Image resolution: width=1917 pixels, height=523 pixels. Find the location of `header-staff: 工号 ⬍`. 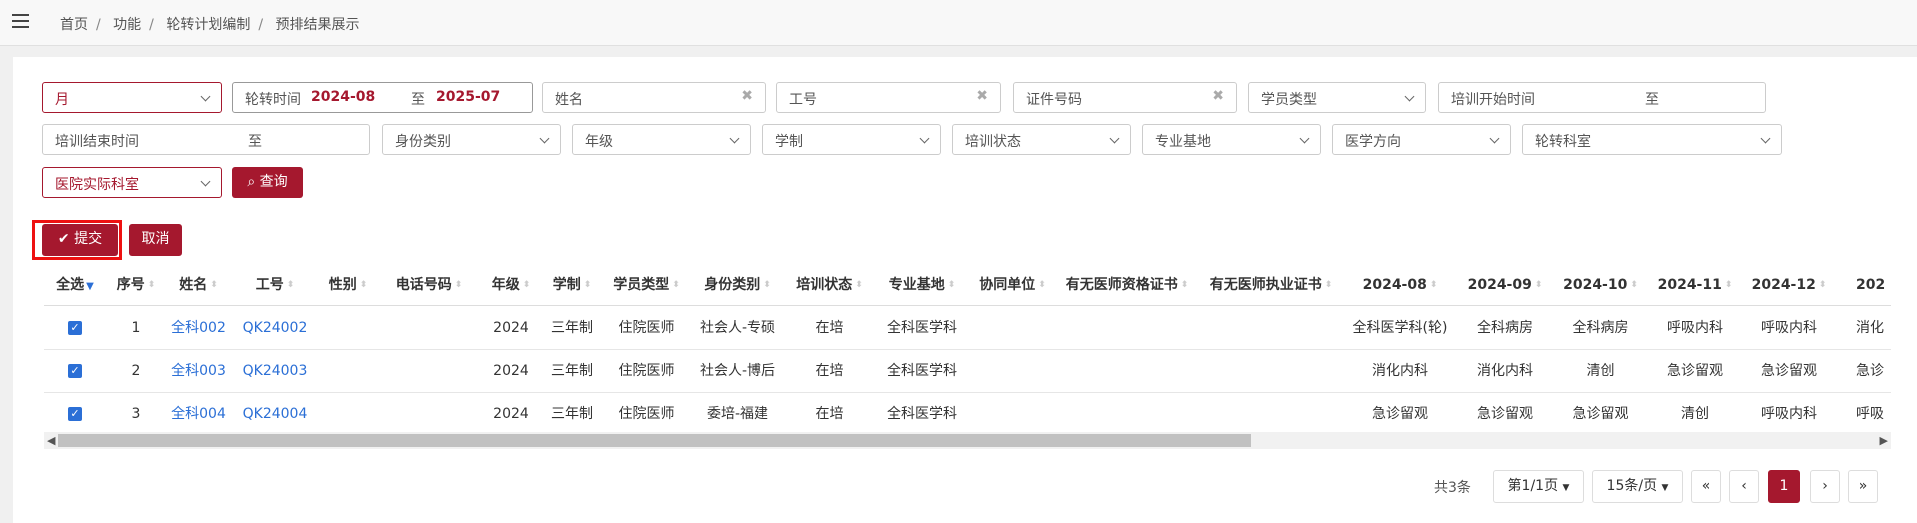

header-staff: 工号 ⬍ is located at coordinates (275, 284).